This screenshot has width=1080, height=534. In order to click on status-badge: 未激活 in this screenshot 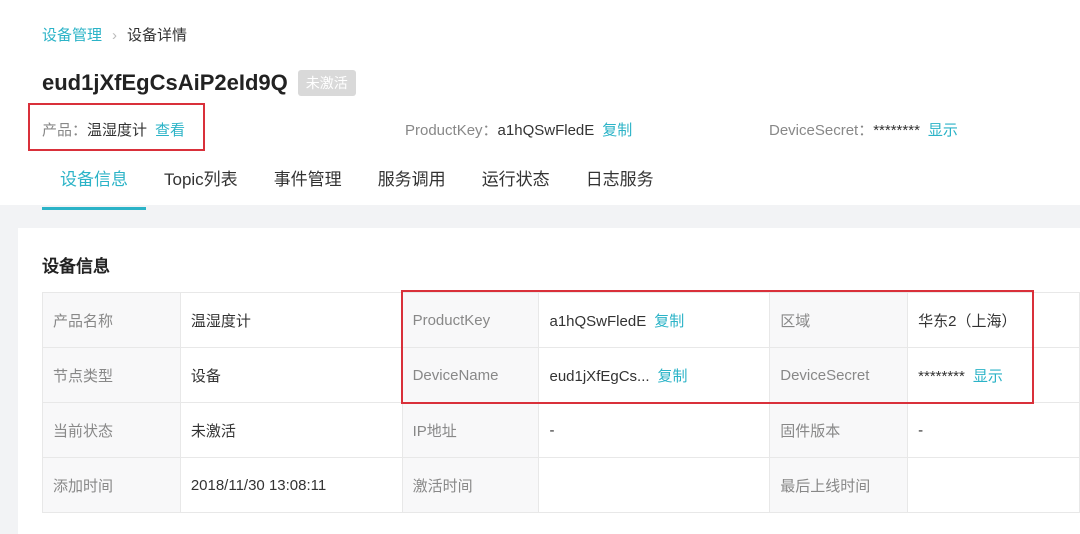, I will do `click(326, 83)`.